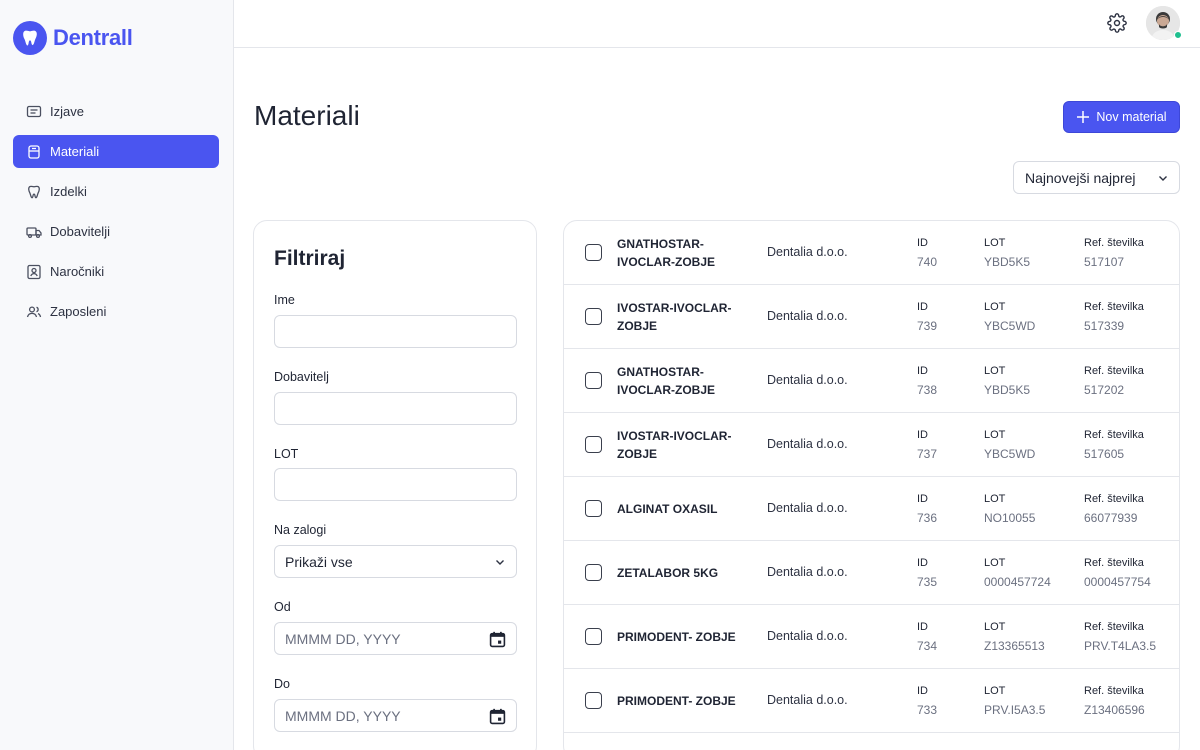 This screenshot has width=1200, height=750. Describe the element at coordinates (34, 111) in the screenshot. I see `message-icon` at that location.